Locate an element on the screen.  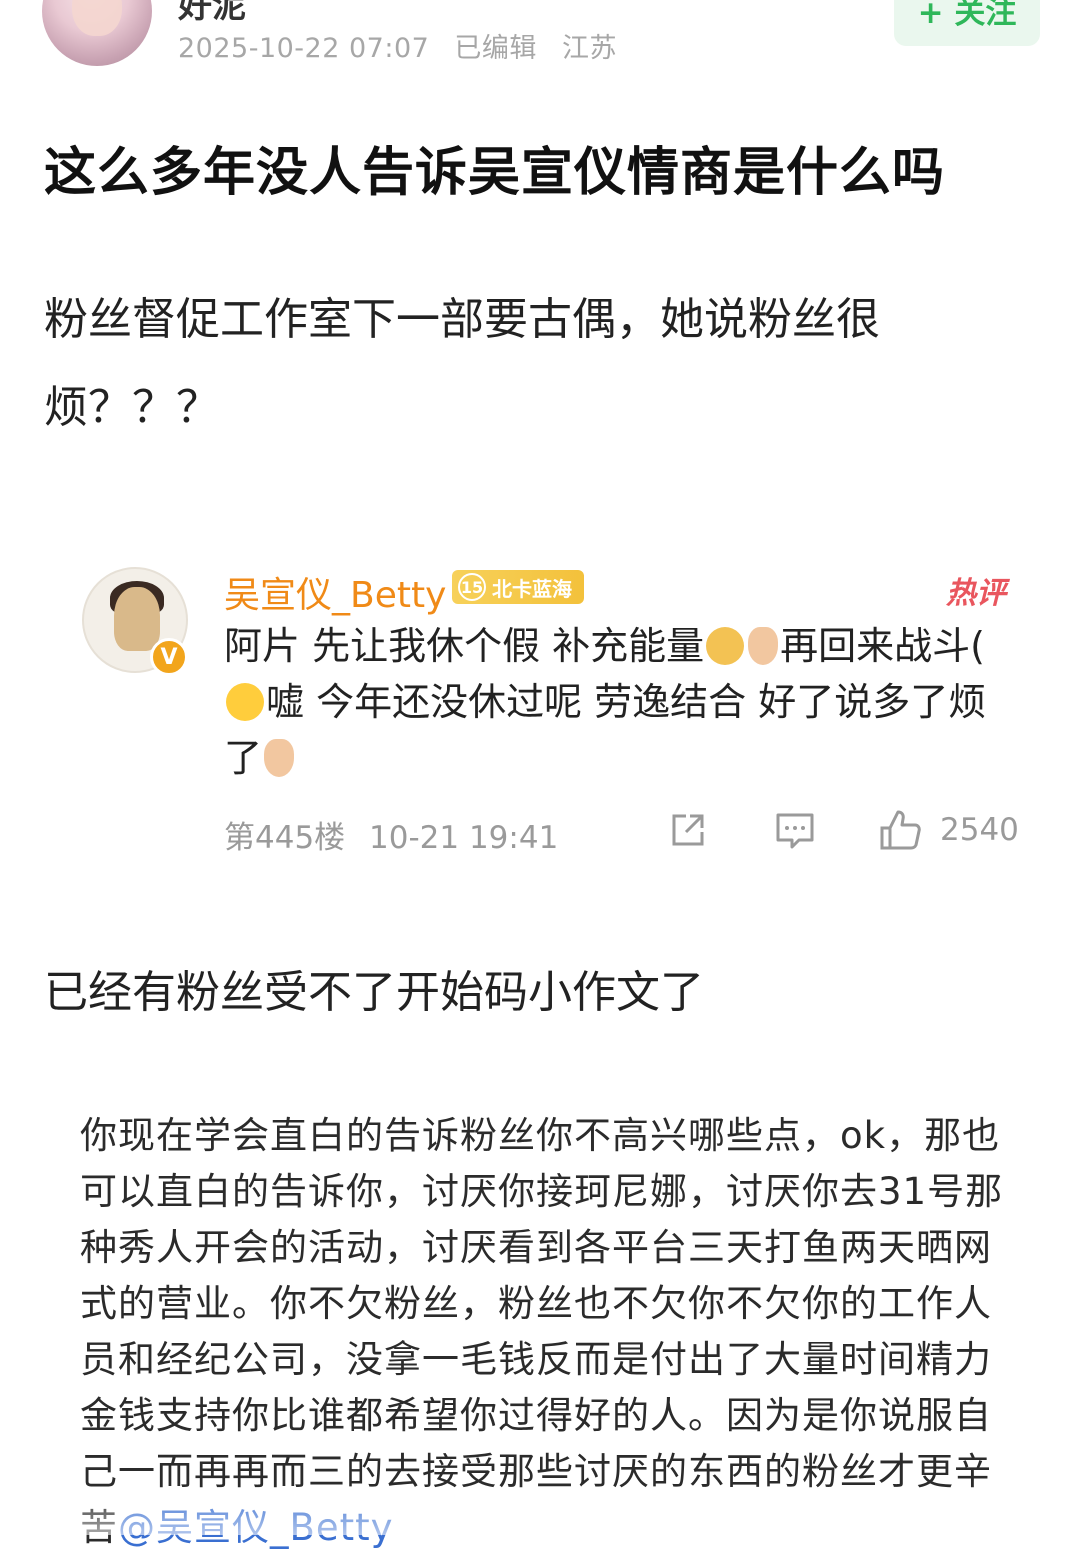
edited-label: 已编辑 is located at coordinates (495, 48).